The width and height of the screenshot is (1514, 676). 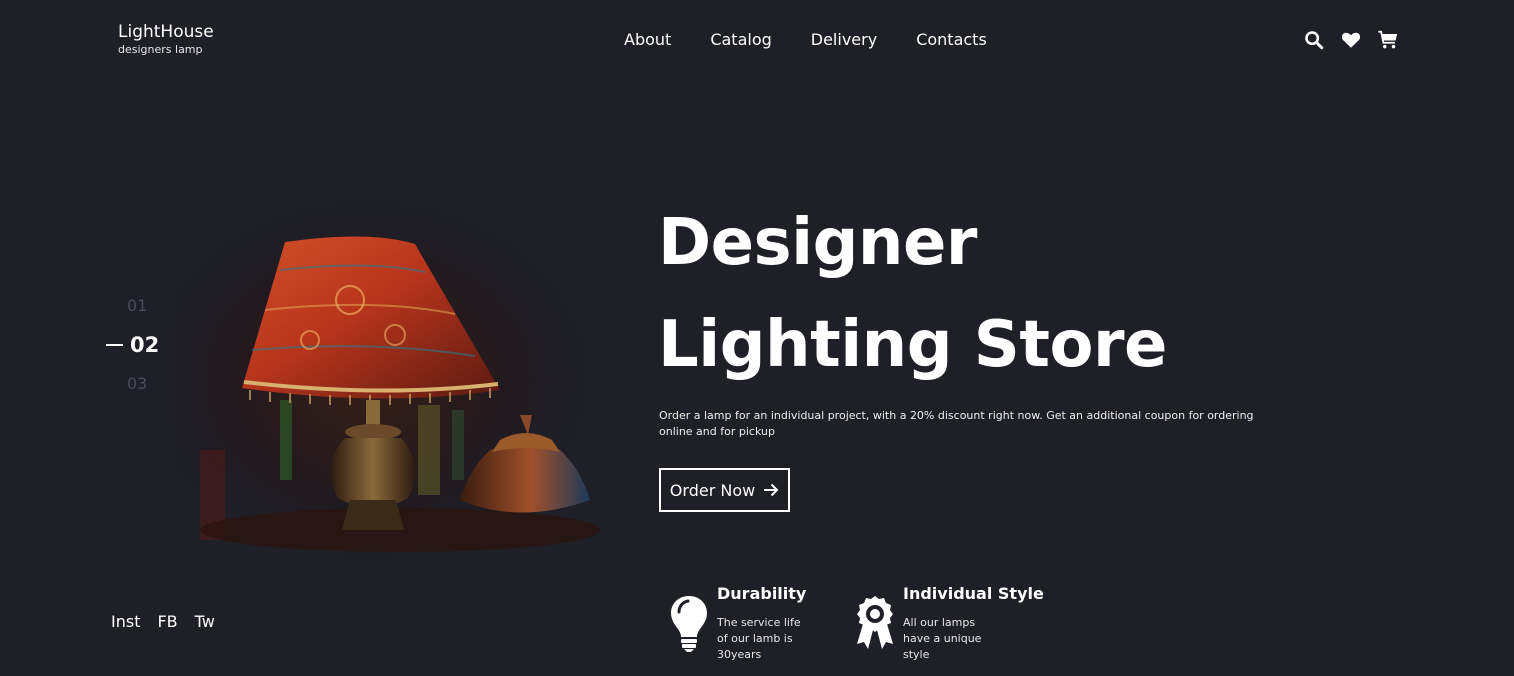 What do you see at coordinates (137, 306) in the screenshot?
I see `slide-number-1: 01` at bounding box center [137, 306].